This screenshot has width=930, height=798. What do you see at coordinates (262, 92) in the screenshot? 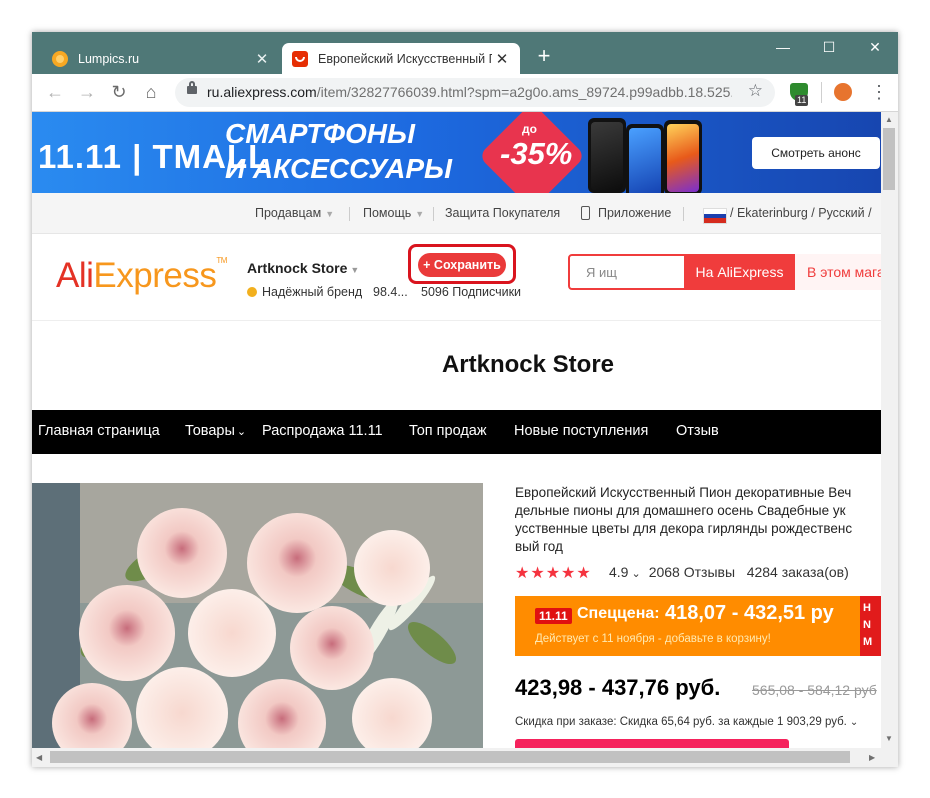
I see `url-host: ru.aliexpress.com` at bounding box center [262, 92].